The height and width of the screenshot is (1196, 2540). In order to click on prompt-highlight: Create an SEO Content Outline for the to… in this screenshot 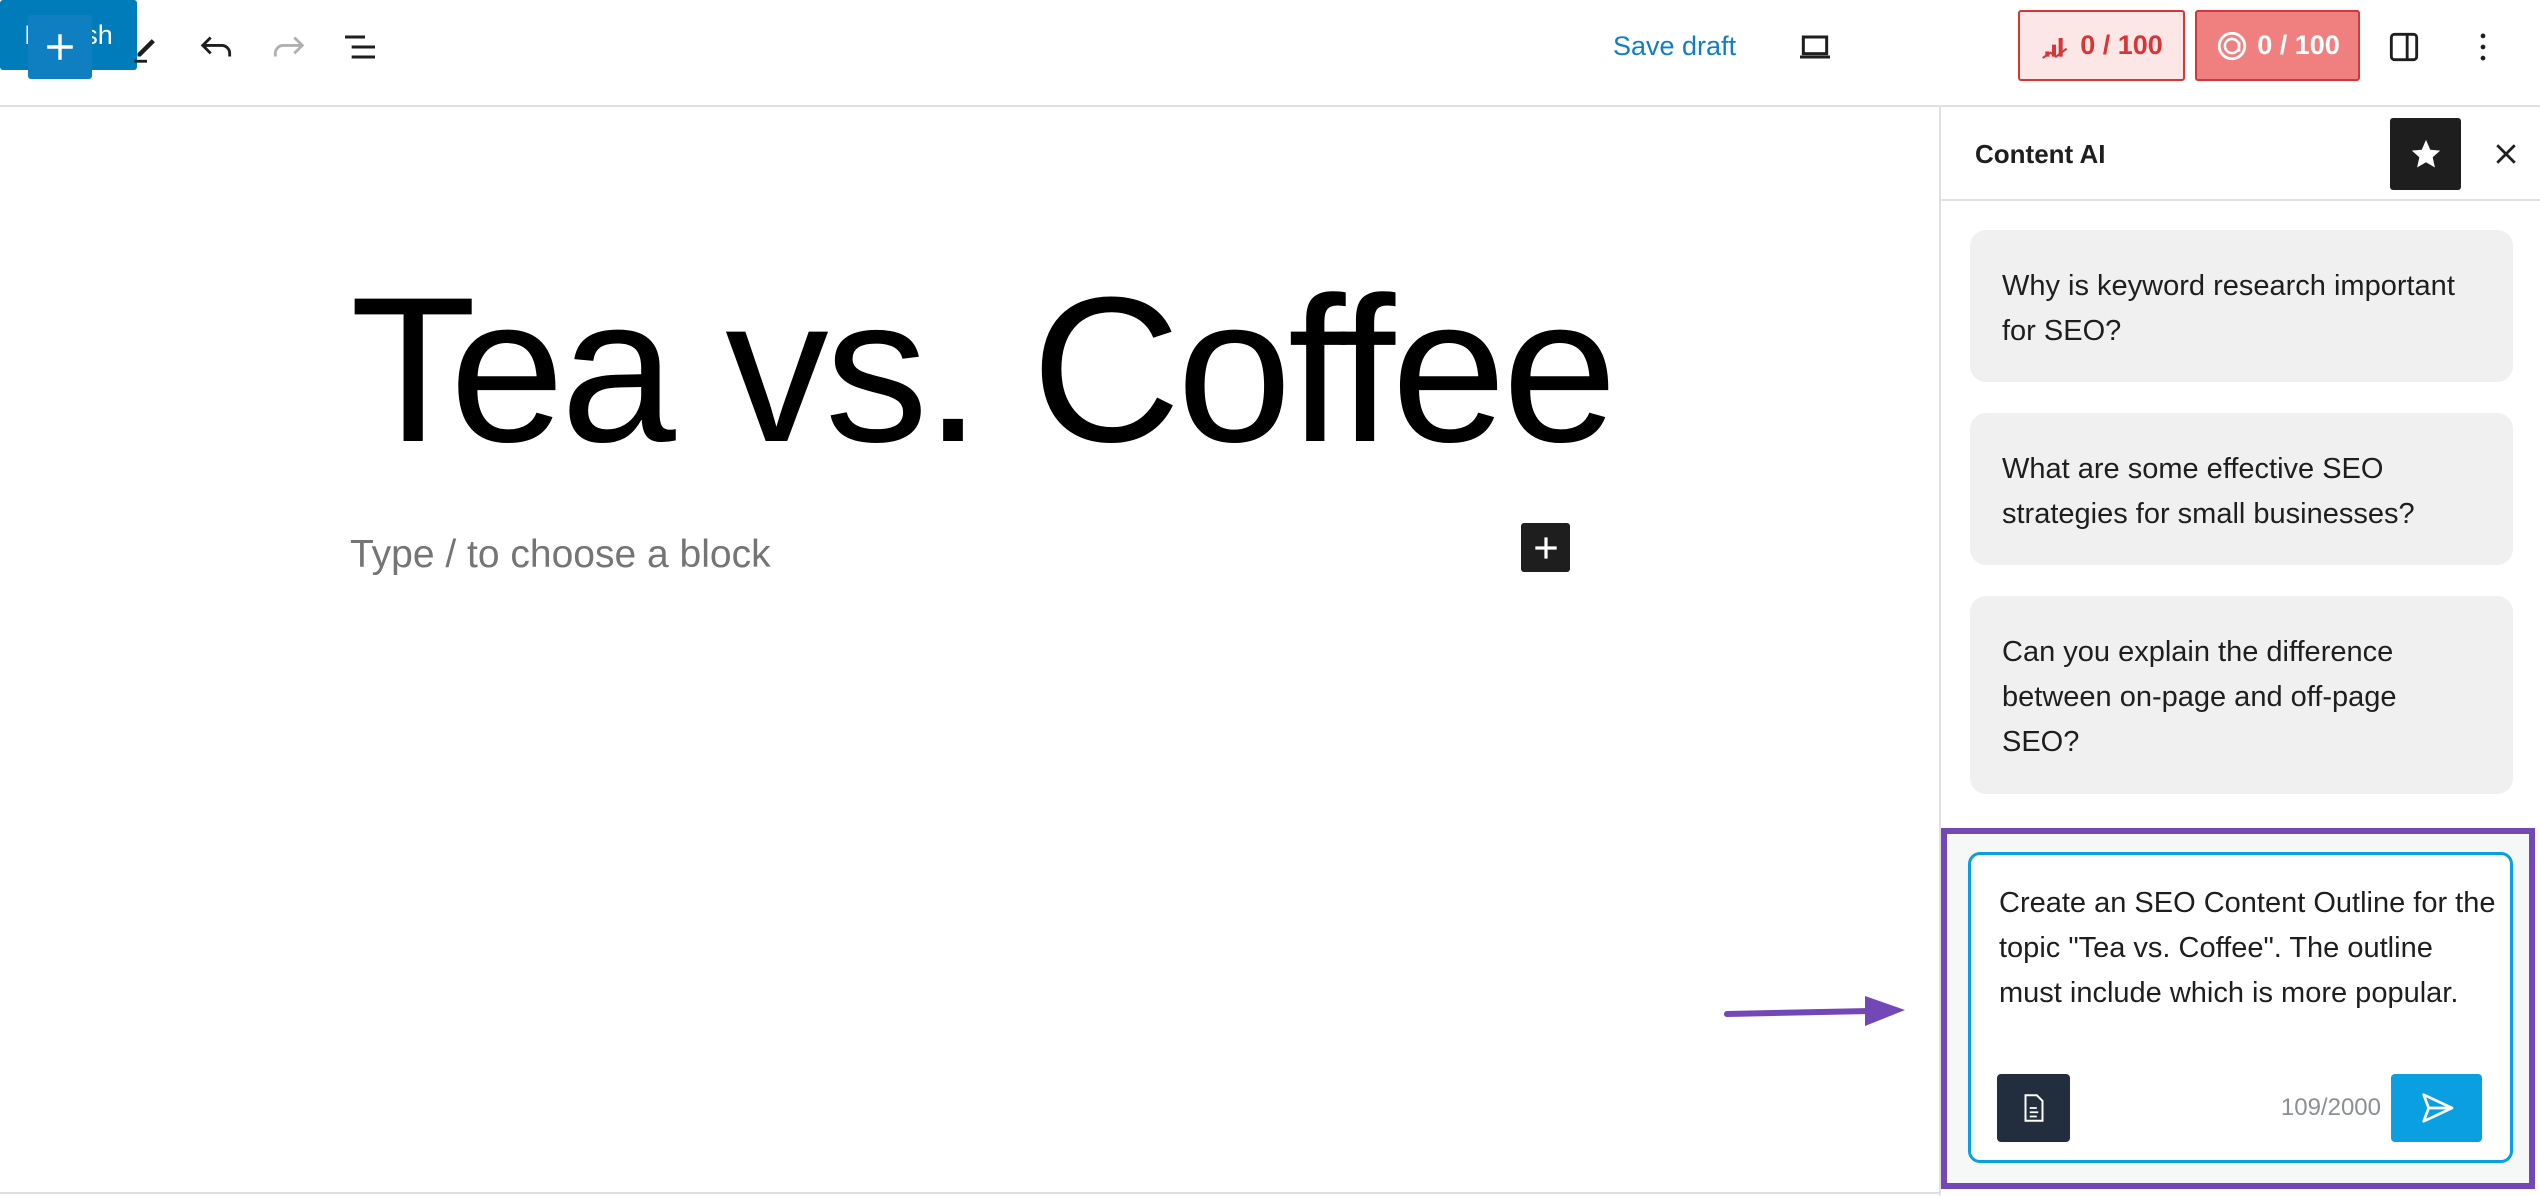, I will do `click(2238, 1008)`.